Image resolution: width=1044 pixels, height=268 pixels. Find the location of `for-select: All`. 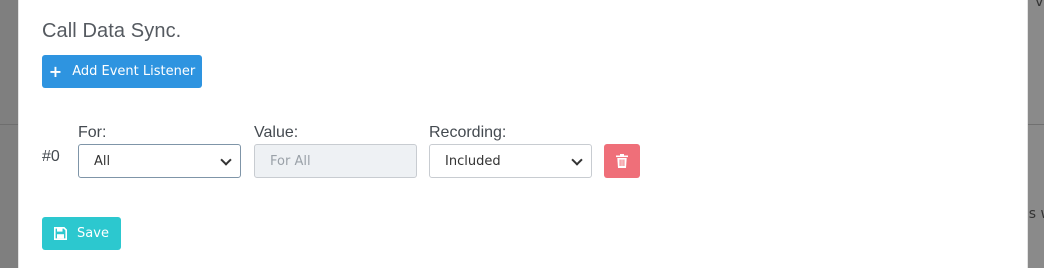

for-select: All is located at coordinates (159, 161).